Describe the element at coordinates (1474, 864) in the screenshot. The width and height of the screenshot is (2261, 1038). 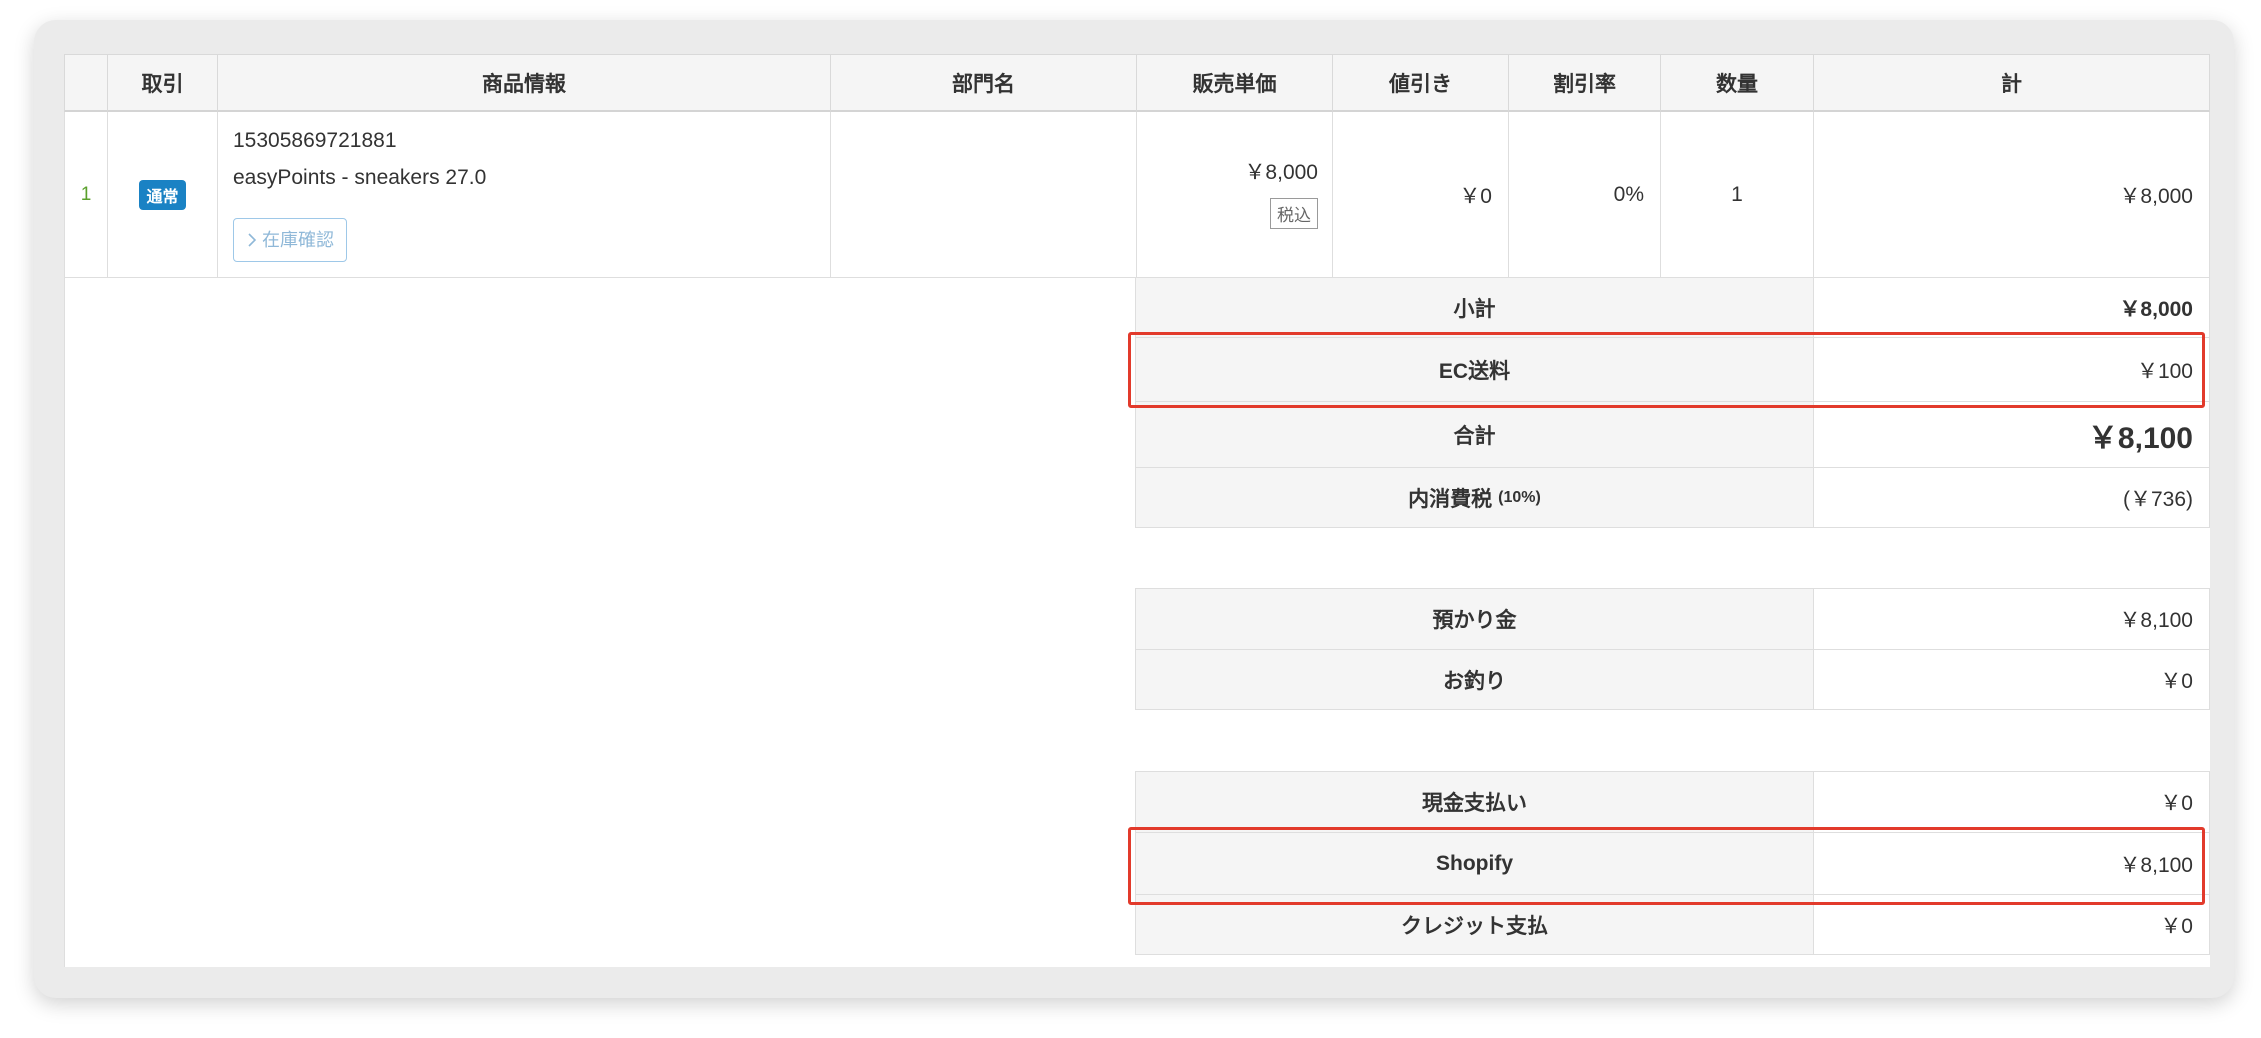
I see `shopify-payment-label: Shopify` at that location.